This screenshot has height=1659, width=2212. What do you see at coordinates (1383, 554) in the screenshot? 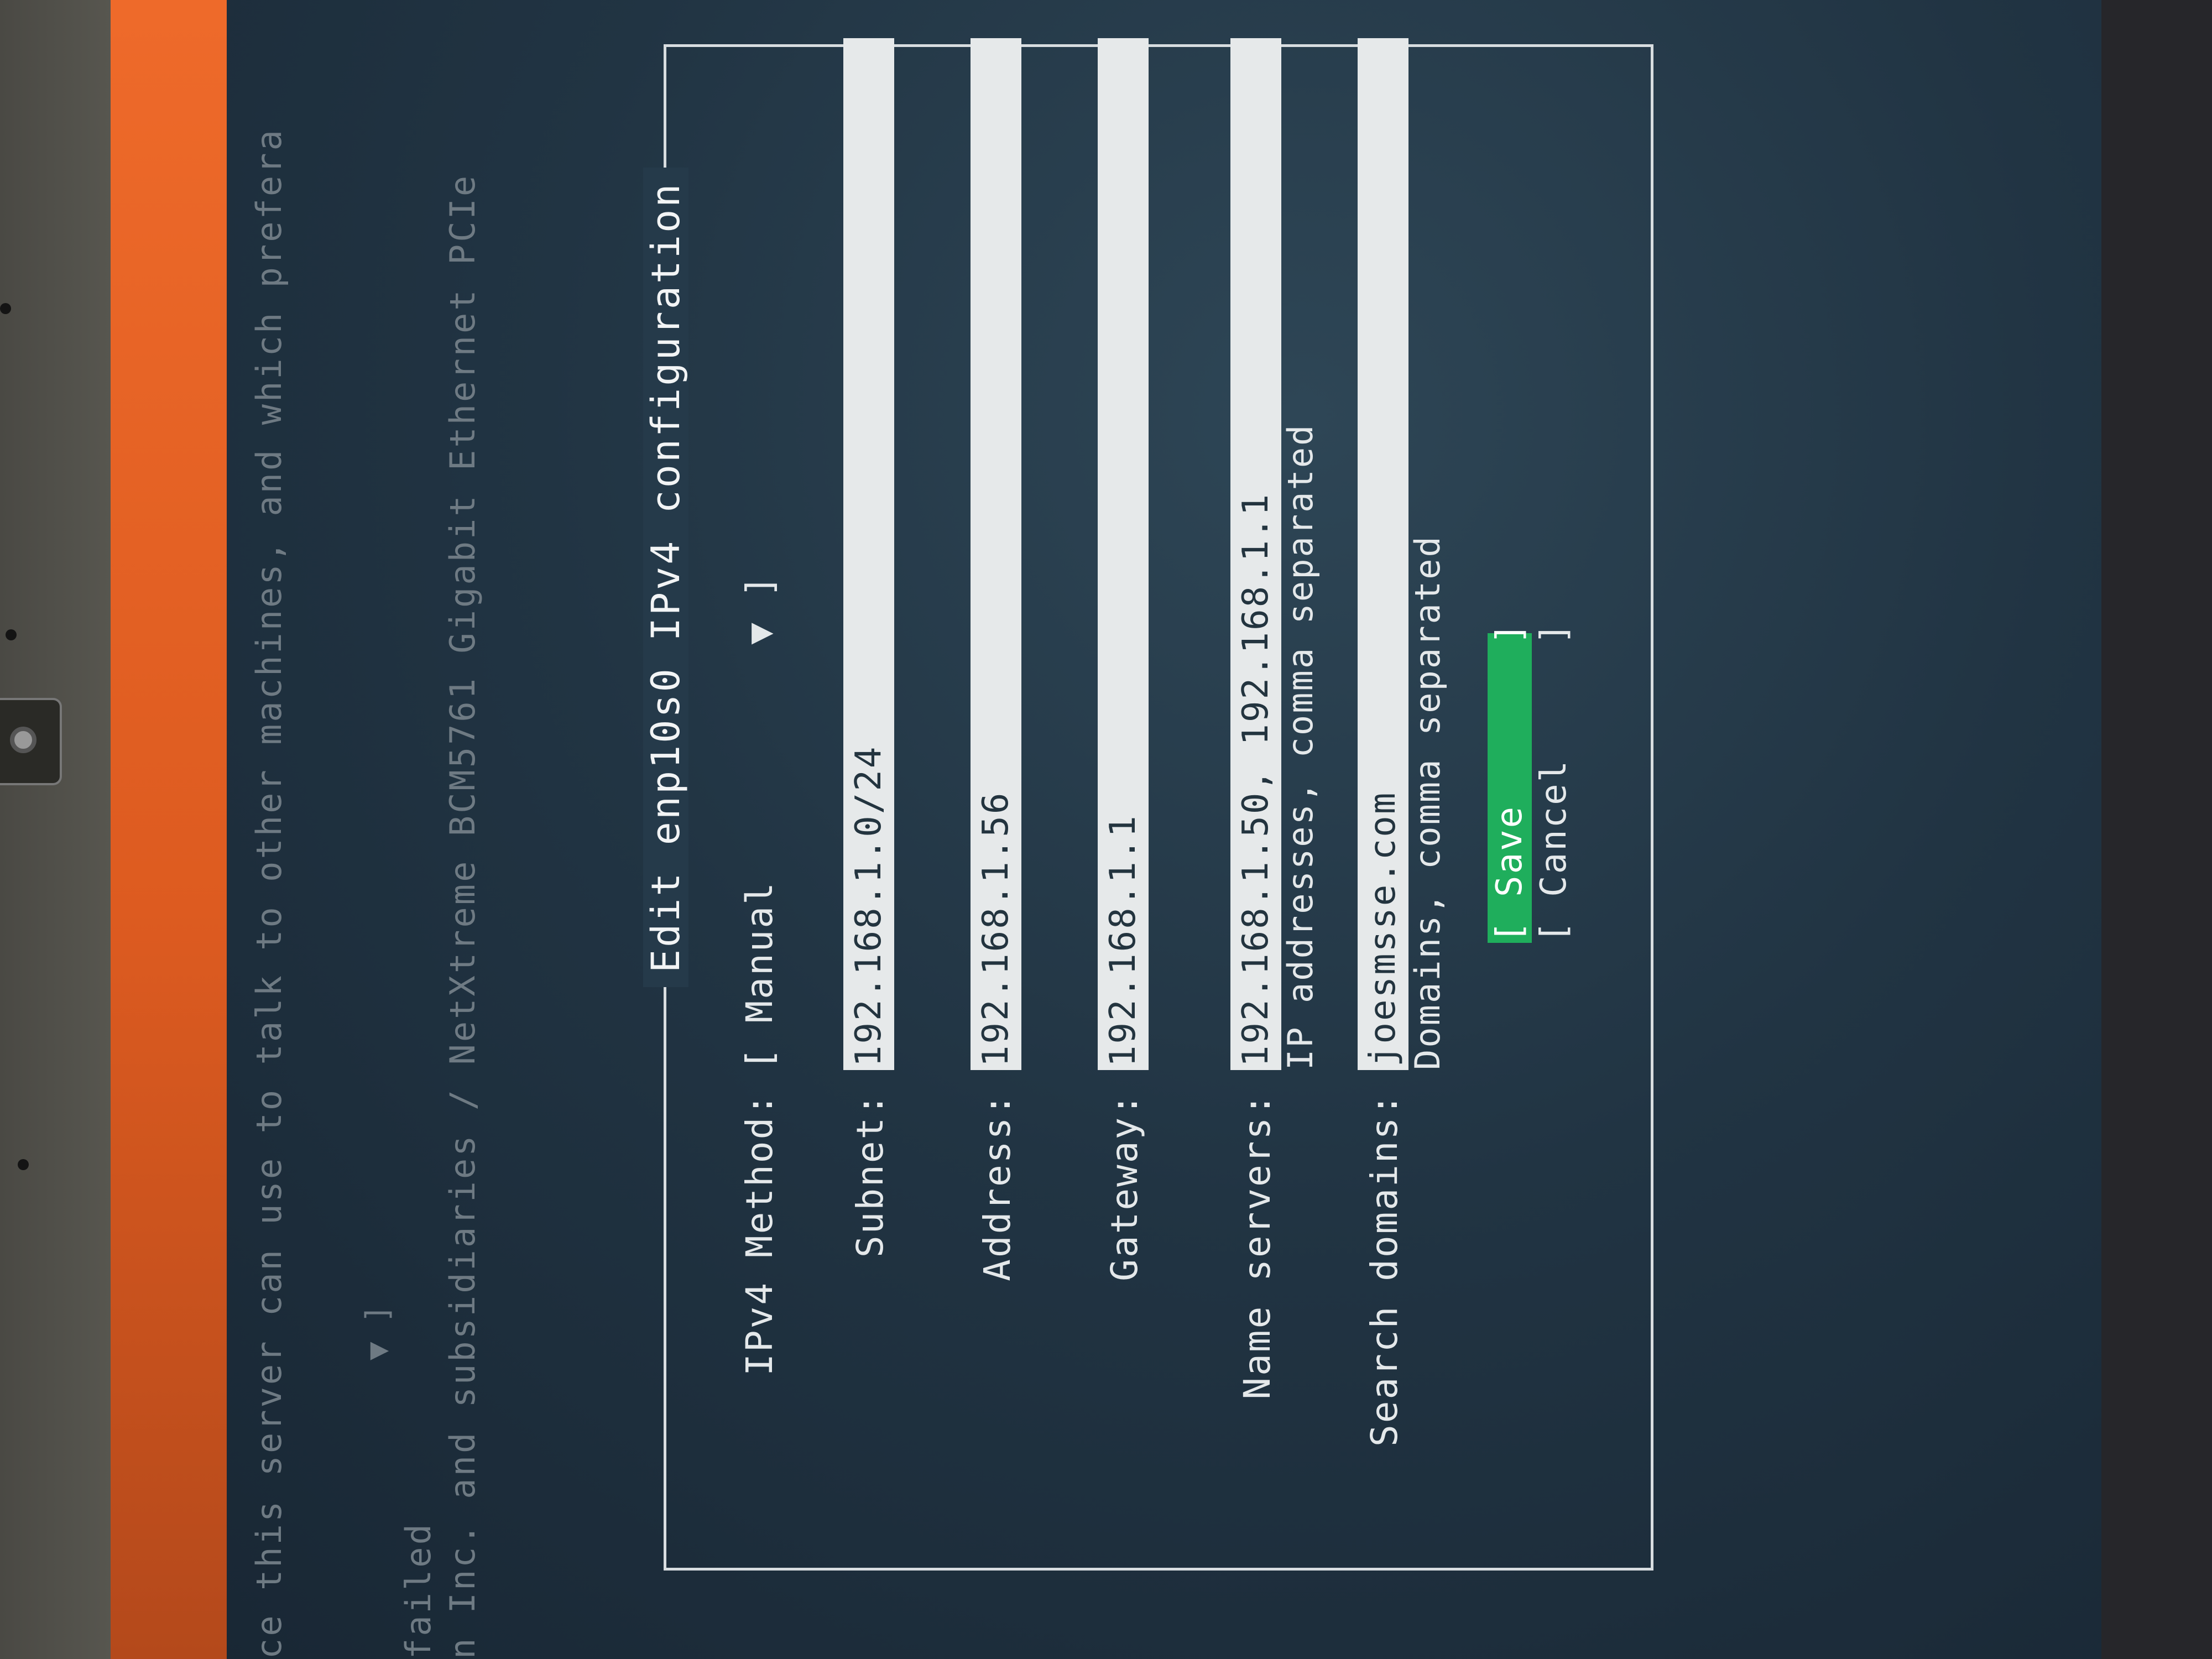
I see `search-domains-field: joesmsse.com` at bounding box center [1383, 554].